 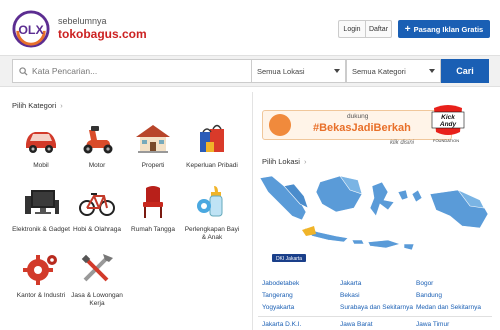 I want to click on location-link: Bandung, so click(x=429, y=295).